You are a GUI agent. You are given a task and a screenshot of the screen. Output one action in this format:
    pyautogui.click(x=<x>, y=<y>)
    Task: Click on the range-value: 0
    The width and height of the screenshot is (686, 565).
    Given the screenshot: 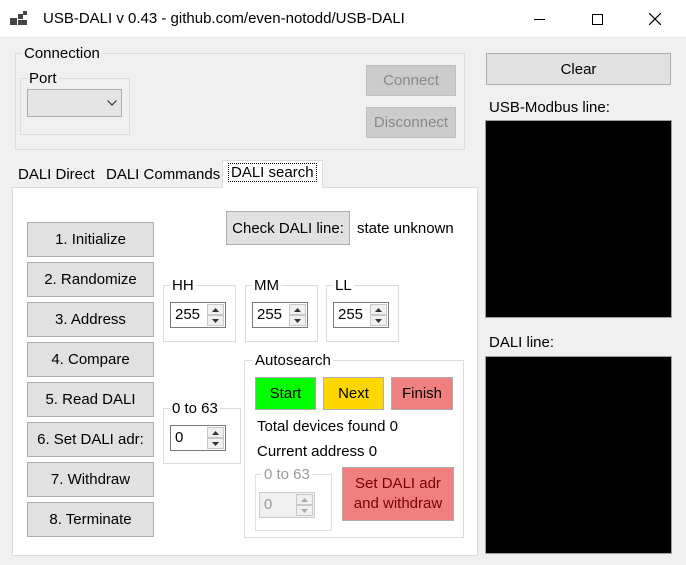 What is the action you would take?
    pyautogui.click(x=179, y=437)
    